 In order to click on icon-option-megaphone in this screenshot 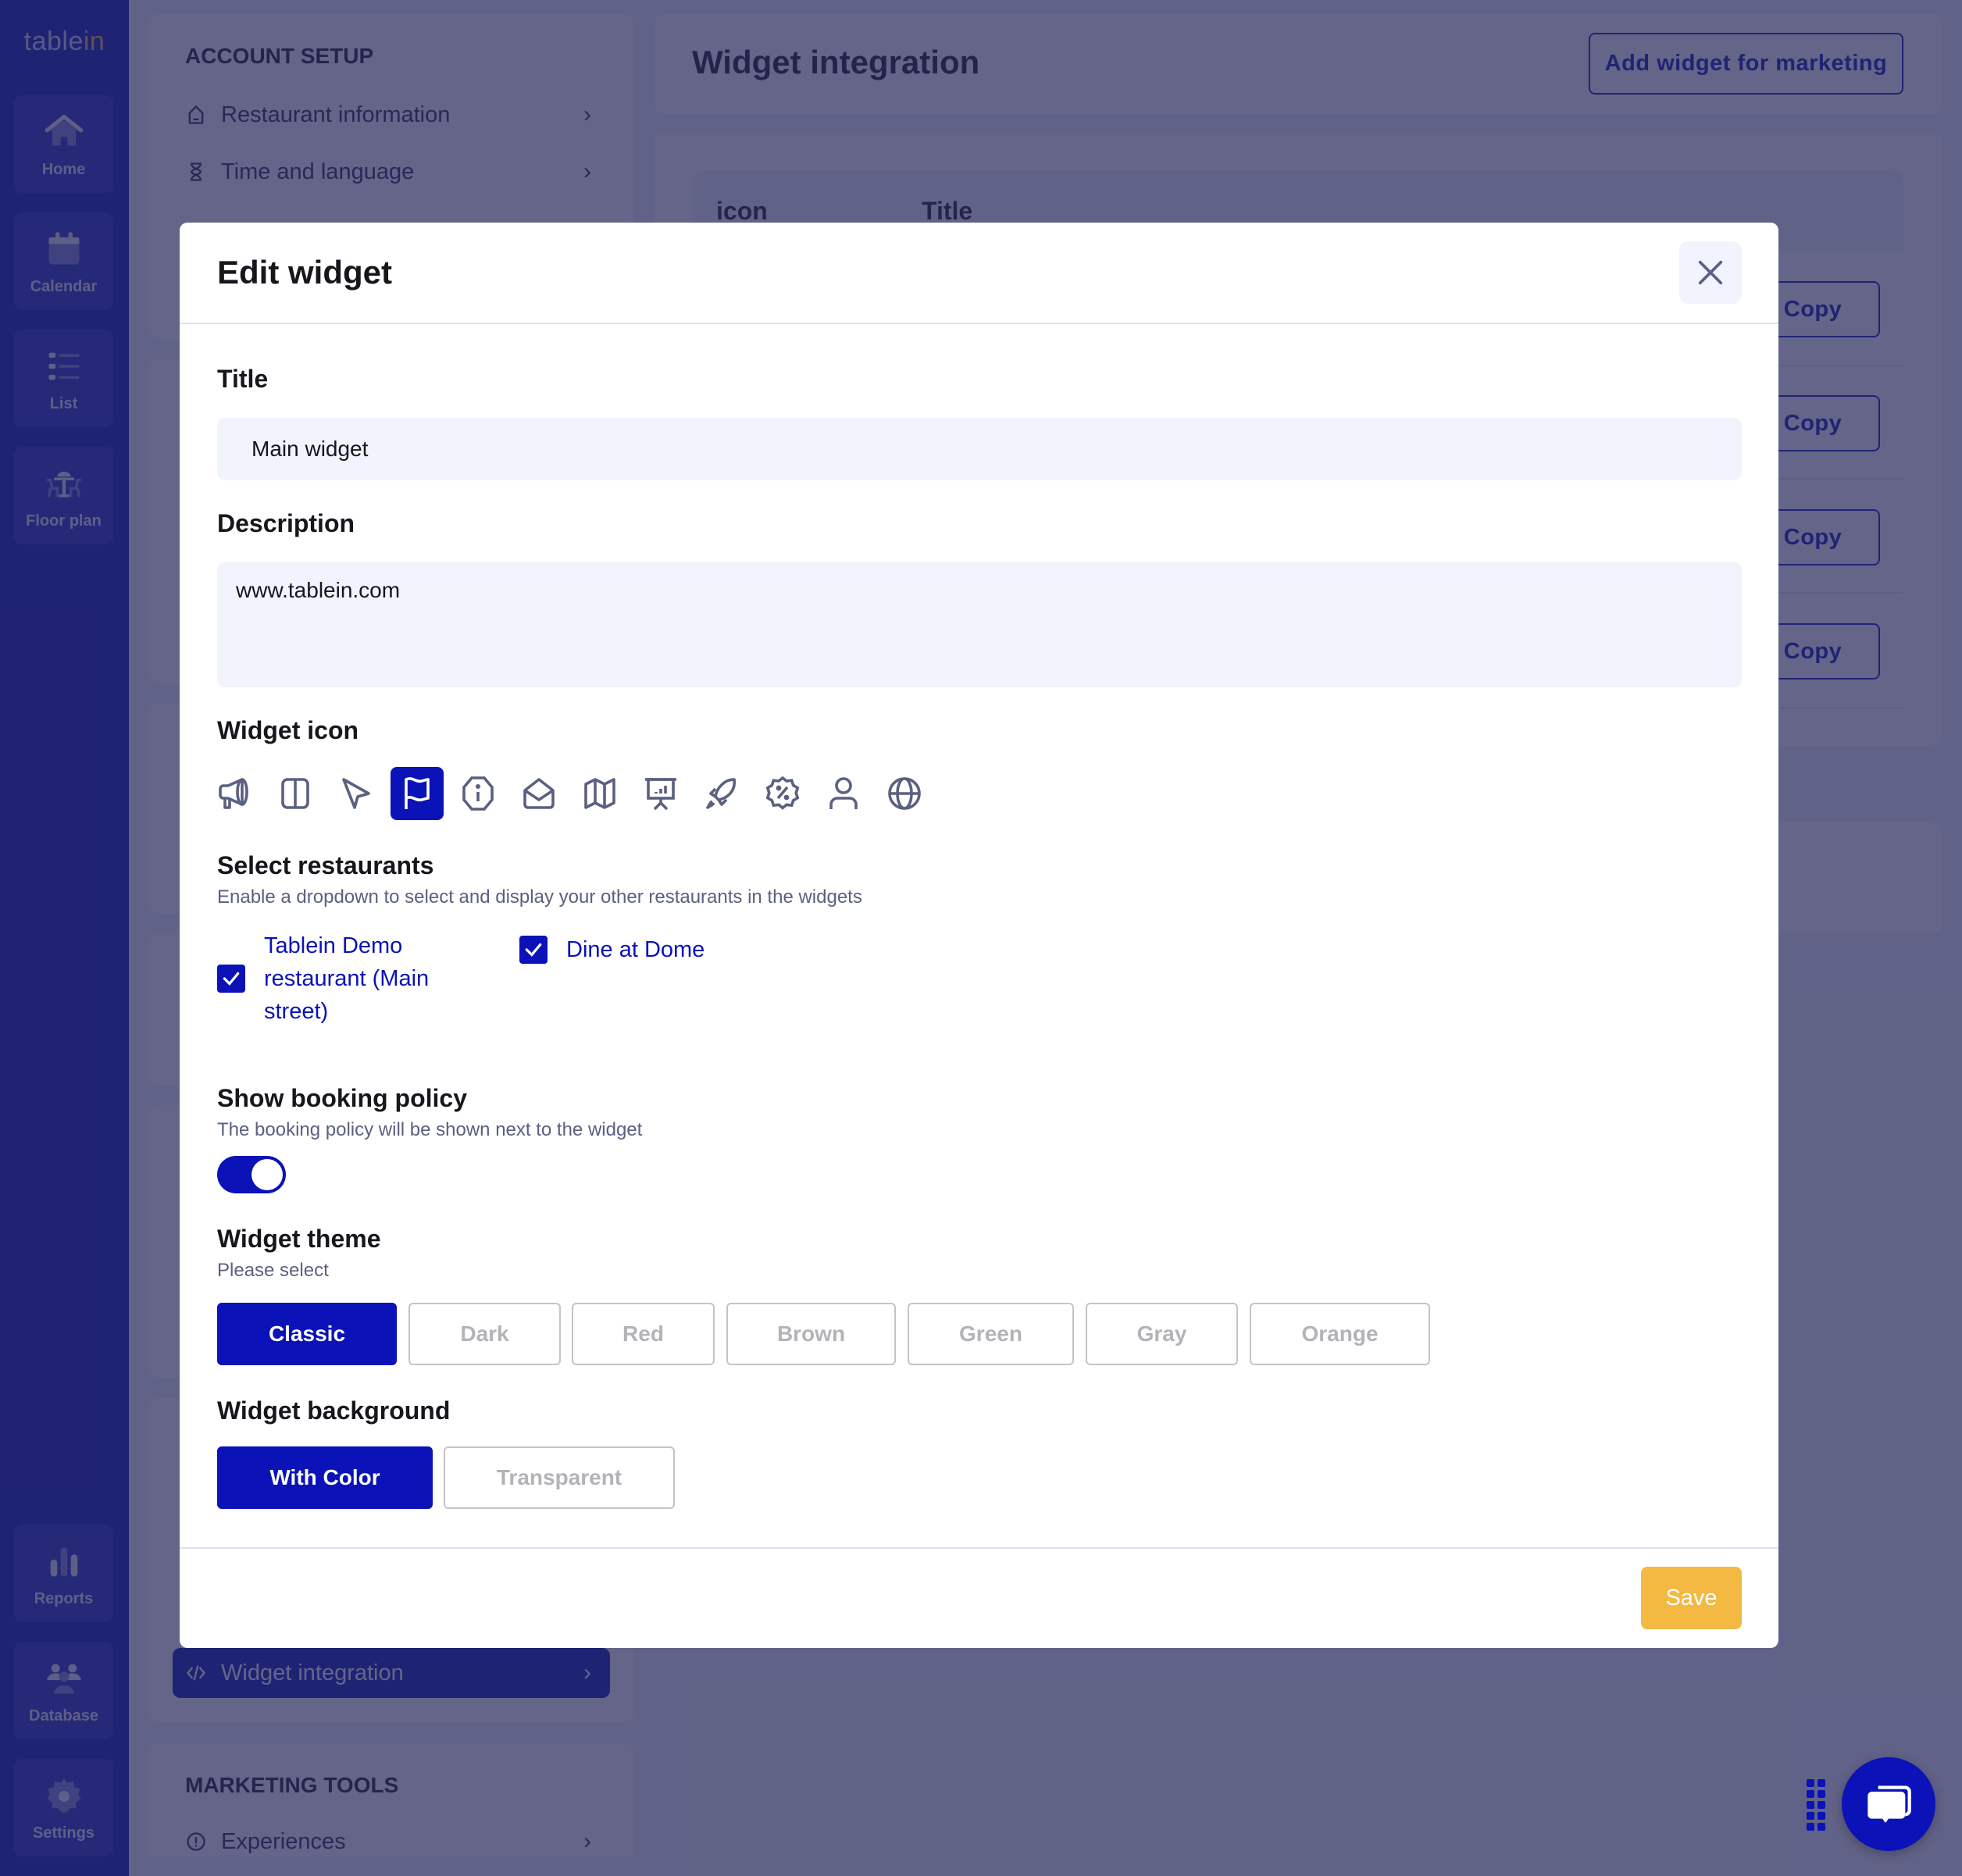, I will do `click(234, 793)`.